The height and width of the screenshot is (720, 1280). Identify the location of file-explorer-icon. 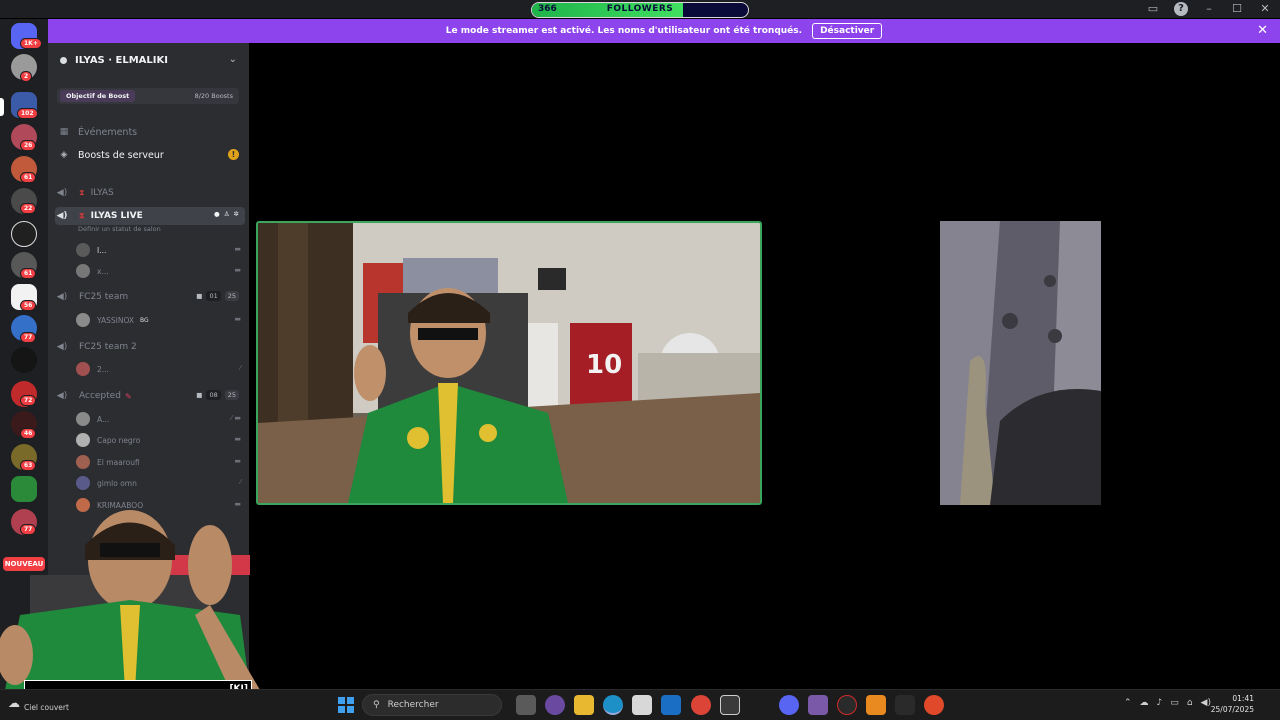
(584, 705).